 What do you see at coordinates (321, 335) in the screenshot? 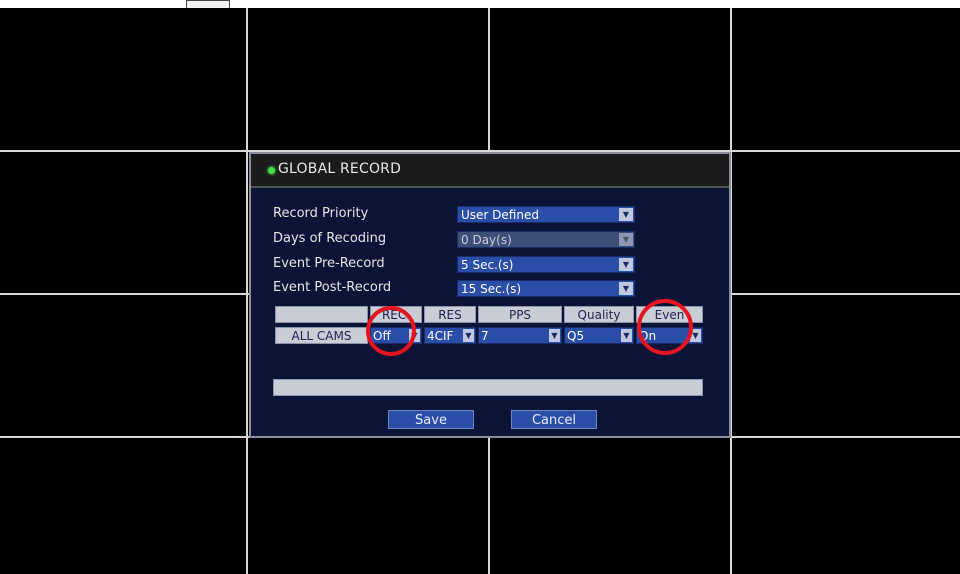
I see `all-cams-label: ALL CAMS` at bounding box center [321, 335].